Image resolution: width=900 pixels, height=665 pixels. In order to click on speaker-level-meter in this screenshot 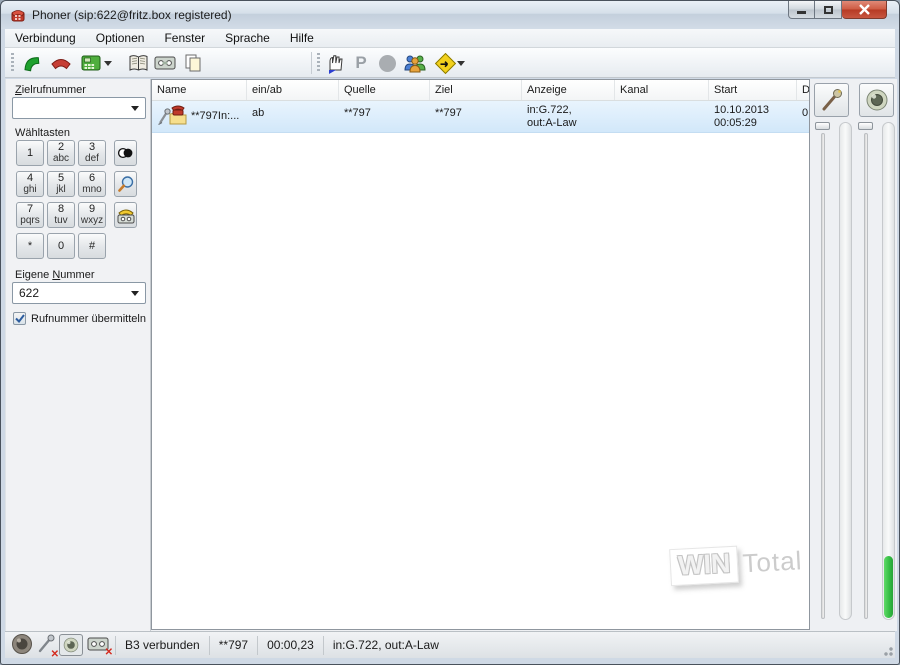, I will do `click(888, 371)`.